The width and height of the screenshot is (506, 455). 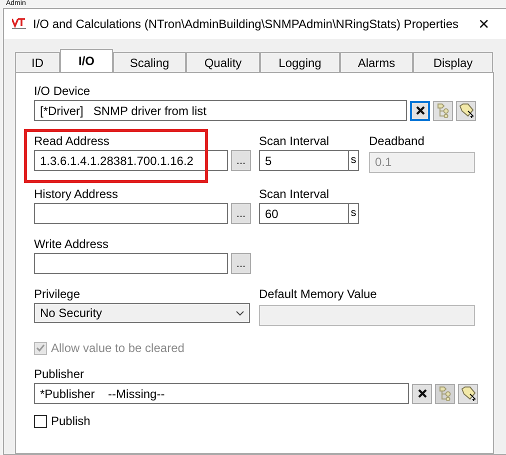 I want to click on checkbox-label: Publish, so click(x=70, y=421).